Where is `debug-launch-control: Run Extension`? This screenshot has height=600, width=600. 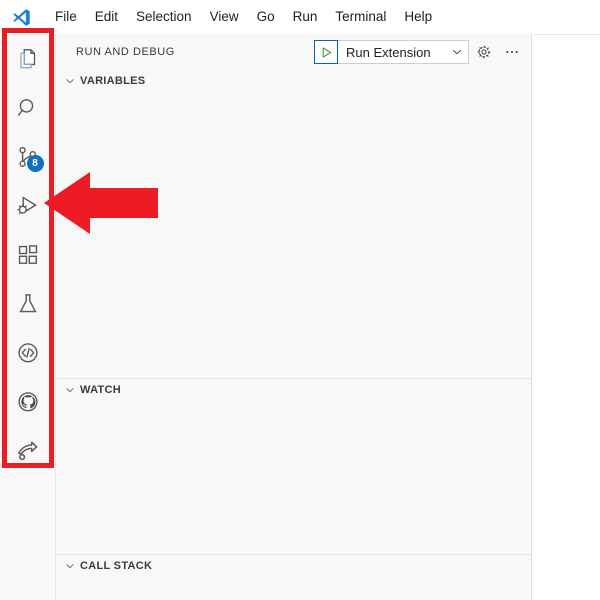
debug-launch-control: Run Extension is located at coordinates (391, 52).